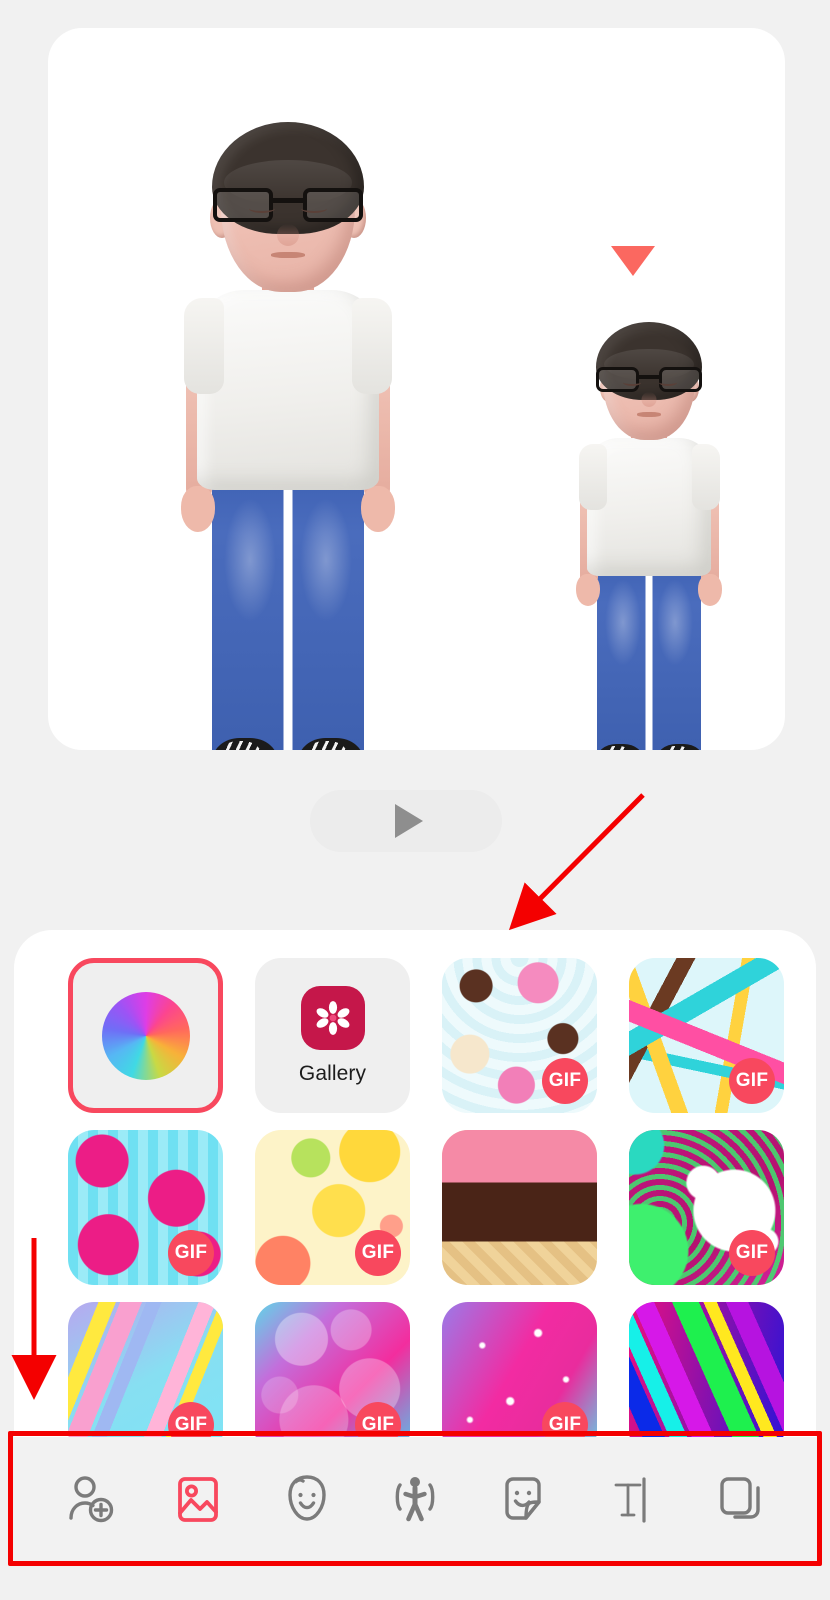 This screenshot has height=1600, width=830. I want to click on annotation-arrow-to-background-grid, so click(576, 862).